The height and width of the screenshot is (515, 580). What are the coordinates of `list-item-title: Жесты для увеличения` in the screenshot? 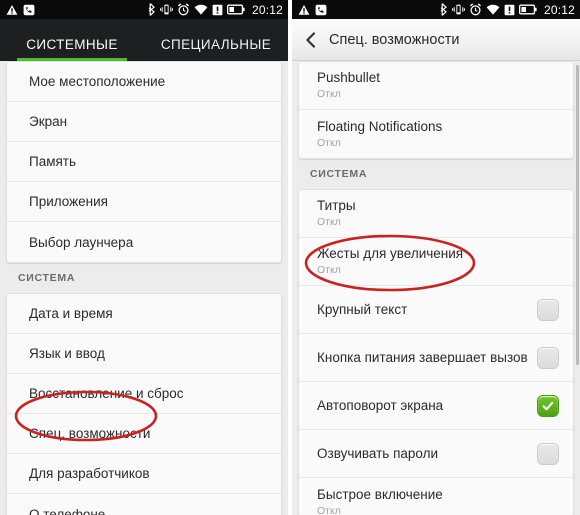 It's located at (390, 253).